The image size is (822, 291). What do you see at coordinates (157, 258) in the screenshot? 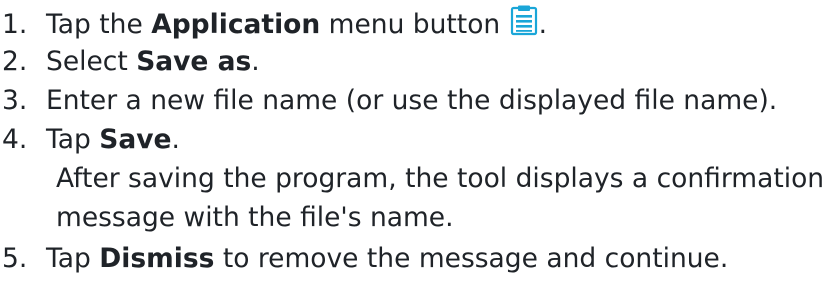
I see `dismiss-label: Dismiss` at bounding box center [157, 258].